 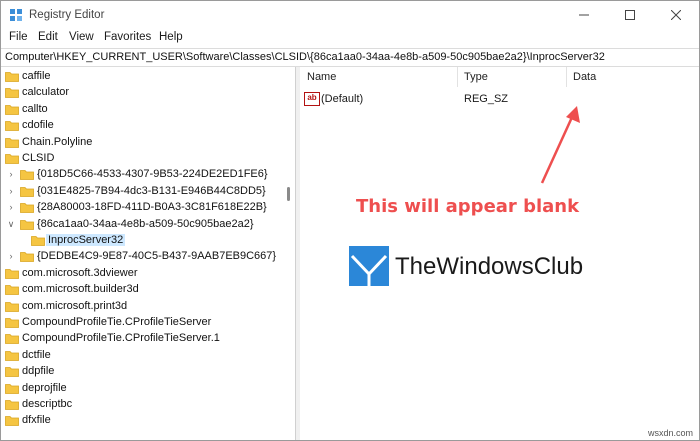 I want to click on column-header-type: Type, so click(x=476, y=77).